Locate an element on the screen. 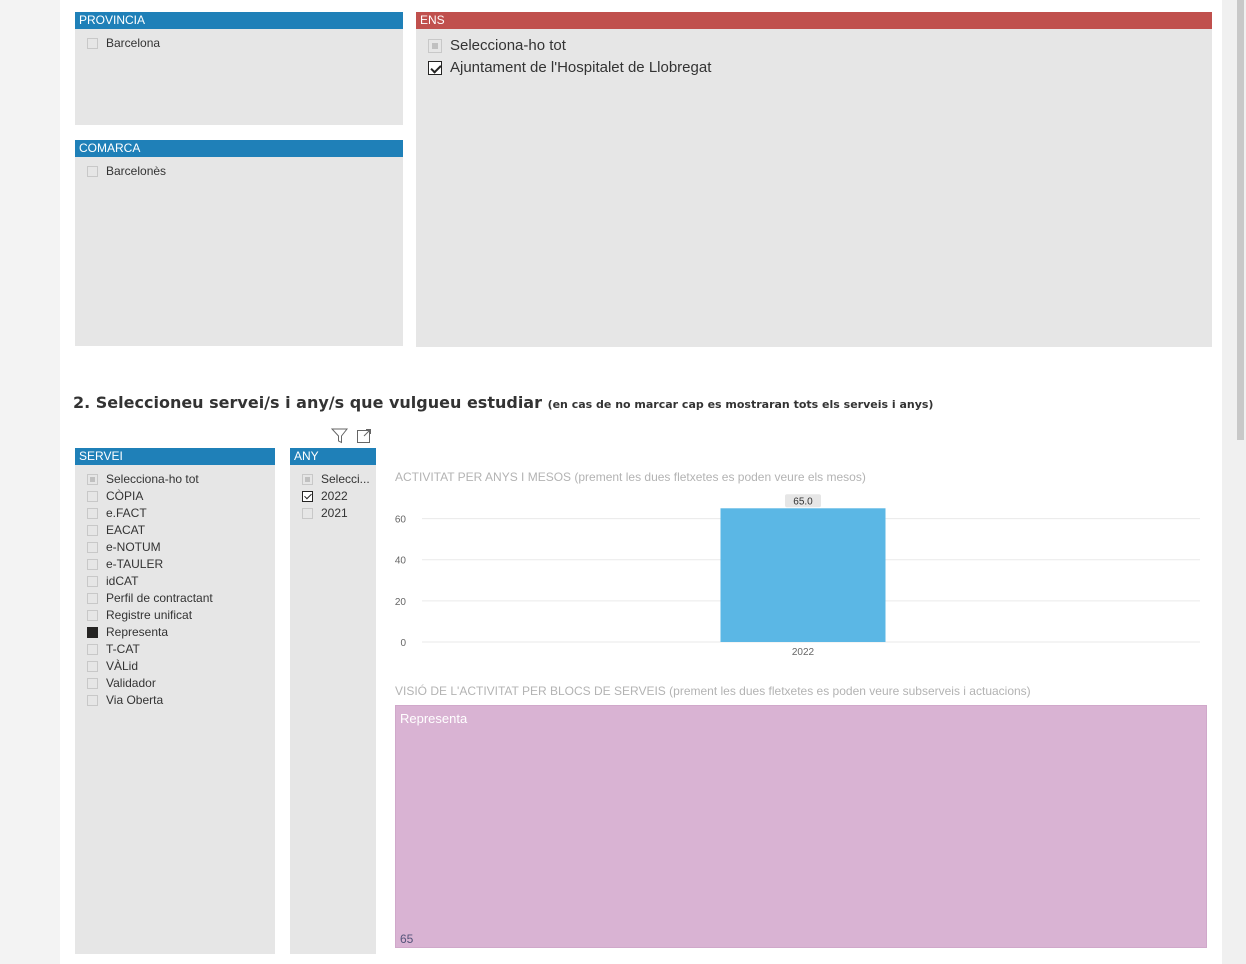  servei-slicer-header: SERVEI is located at coordinates (175, 456).